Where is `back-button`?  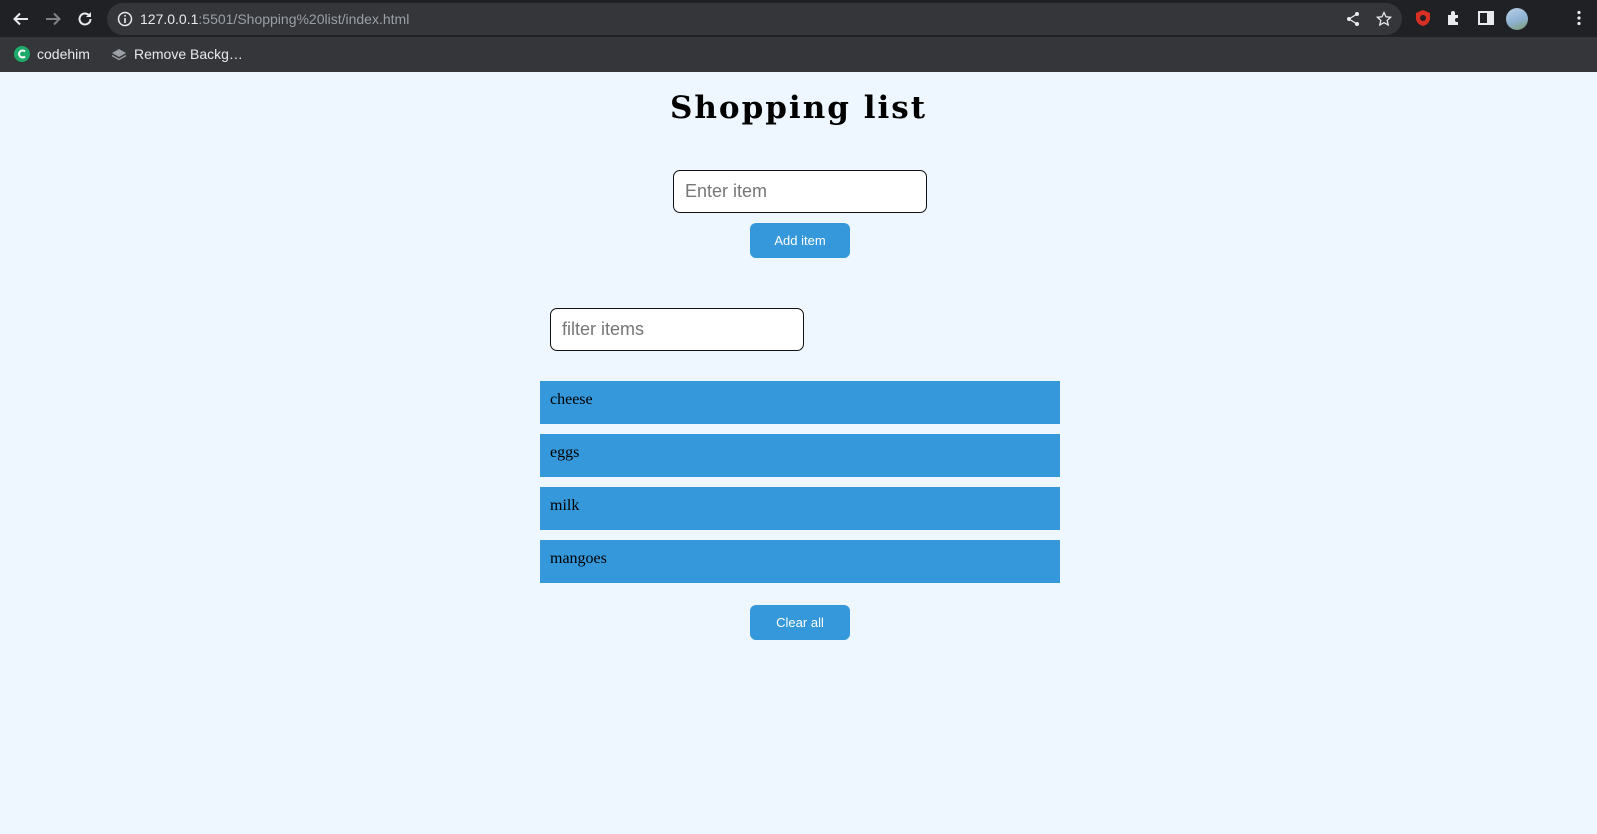
back-button is located at coordinates (21, 19).